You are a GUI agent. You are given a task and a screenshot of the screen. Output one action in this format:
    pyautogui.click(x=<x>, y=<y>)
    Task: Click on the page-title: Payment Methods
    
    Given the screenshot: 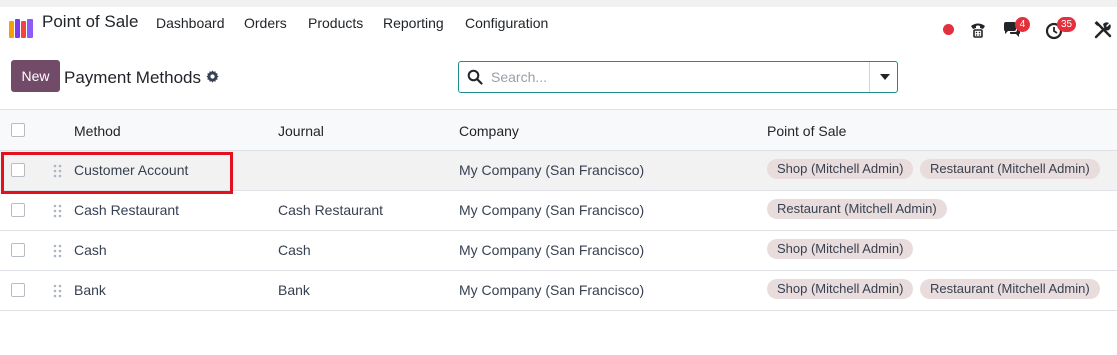 What is the action you would take?
    pyautogui.click(x=133, y=77)
    